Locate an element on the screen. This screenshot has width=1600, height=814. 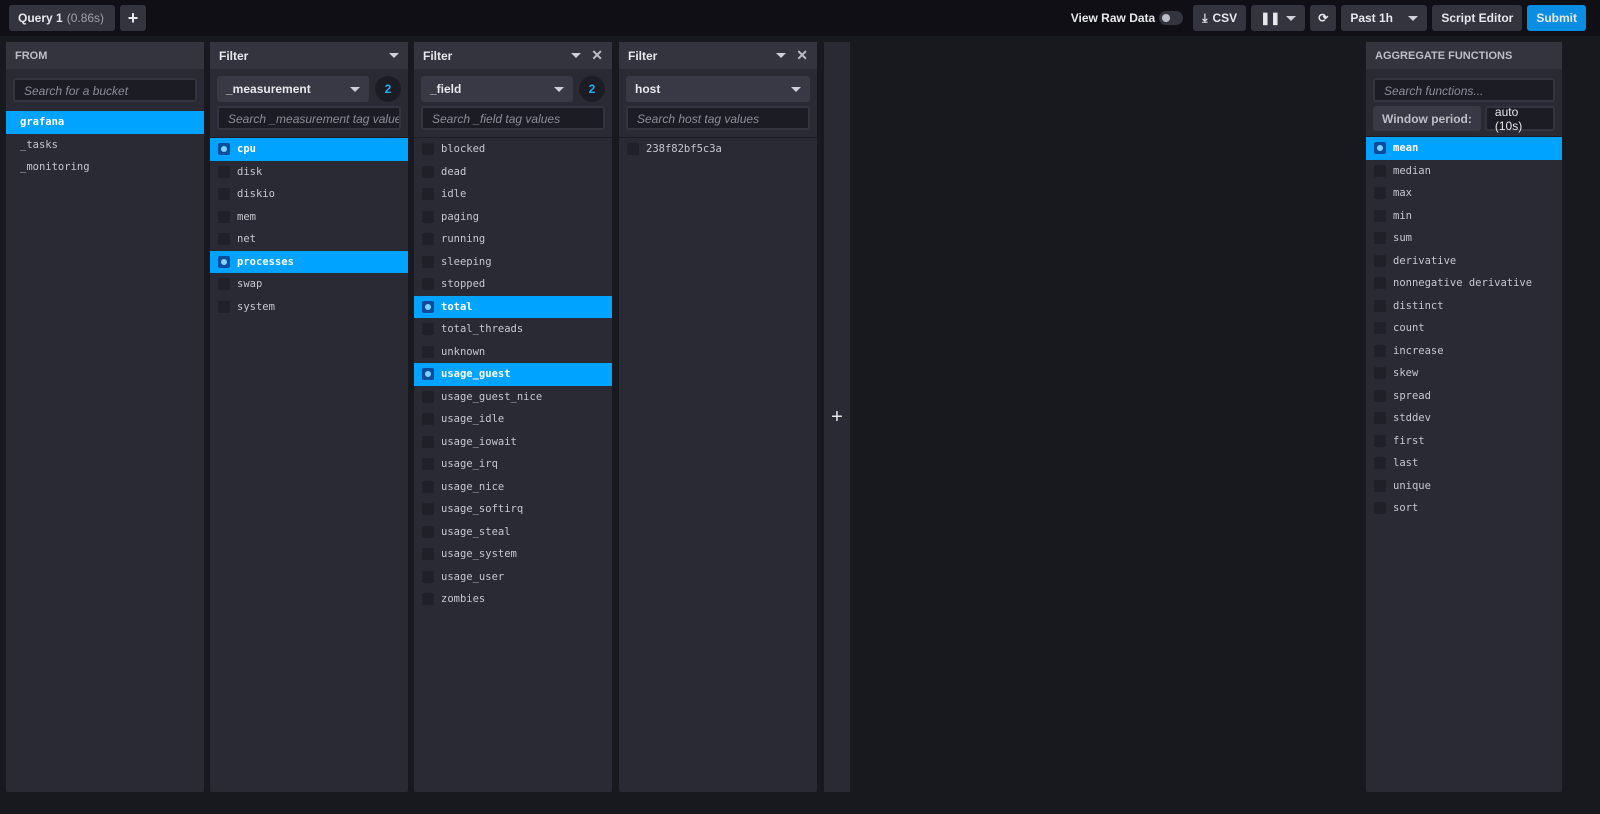
list-item: count is located at coordinates (1464, 328).